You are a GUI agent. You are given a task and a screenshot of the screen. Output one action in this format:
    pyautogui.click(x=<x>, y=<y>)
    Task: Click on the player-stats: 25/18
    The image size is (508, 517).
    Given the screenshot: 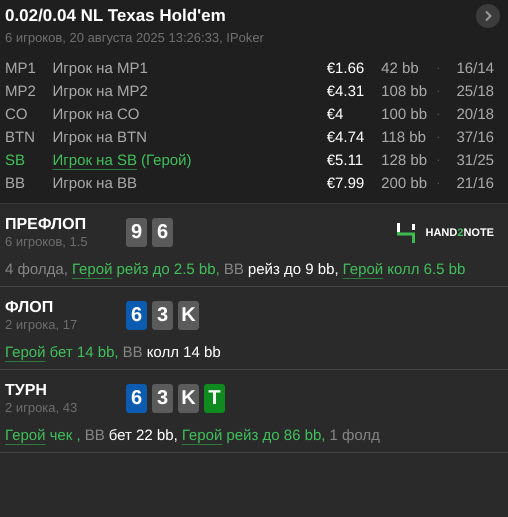 What is the action you would take?
    pyautogui.click(x=474, y=91)
    